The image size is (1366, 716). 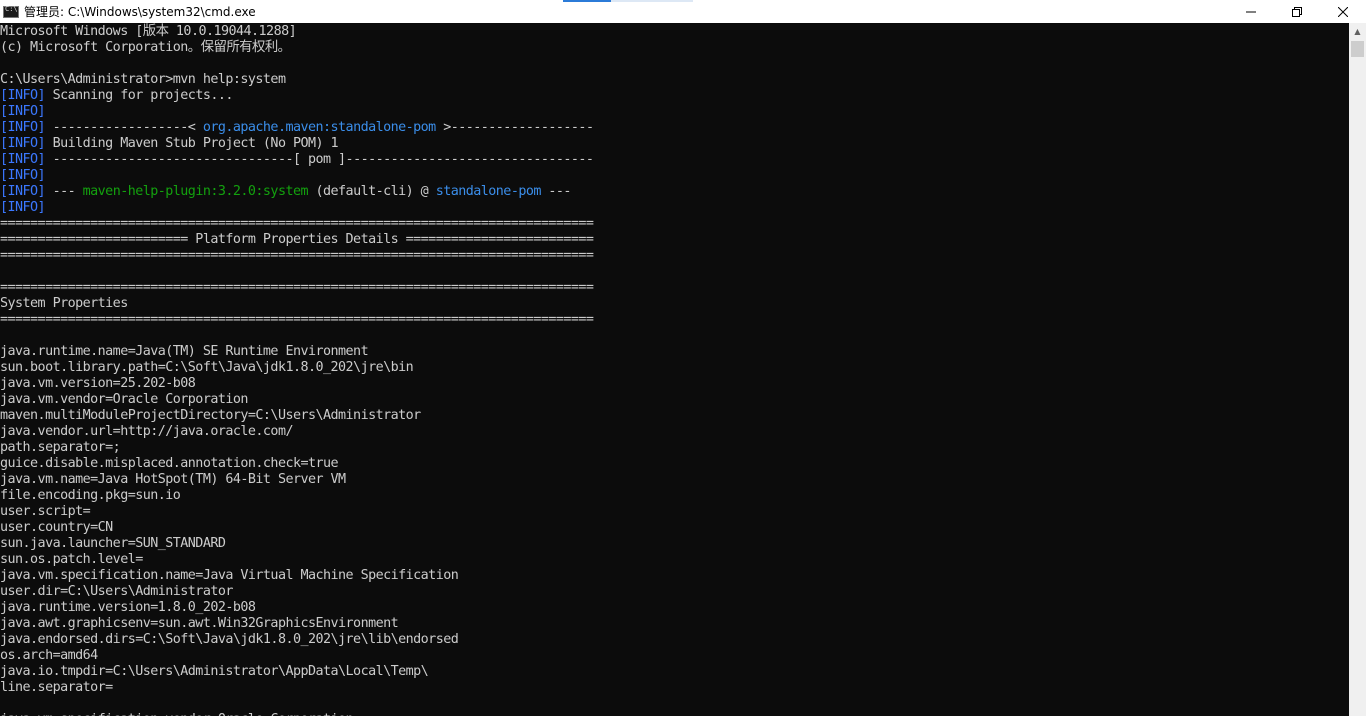 What do you see at coordinates (71, 559) in the screenshot?
I see `console-text: sun.os.patch.level=` at bounding box center [71, 559].